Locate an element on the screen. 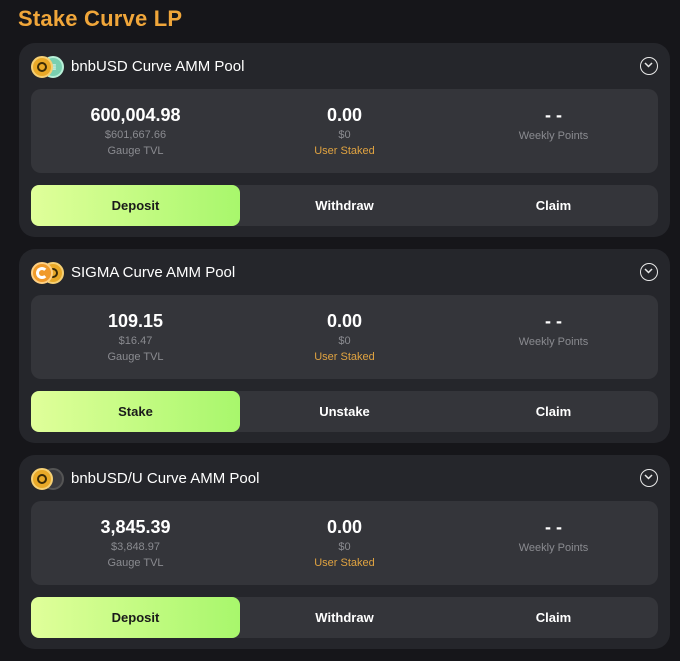 The height and width of the screenshot is (661, 680). gauge-tvl-stat: 3,845.39 $3,848.97 Gauge TVL is located at coordinates (135, 543).